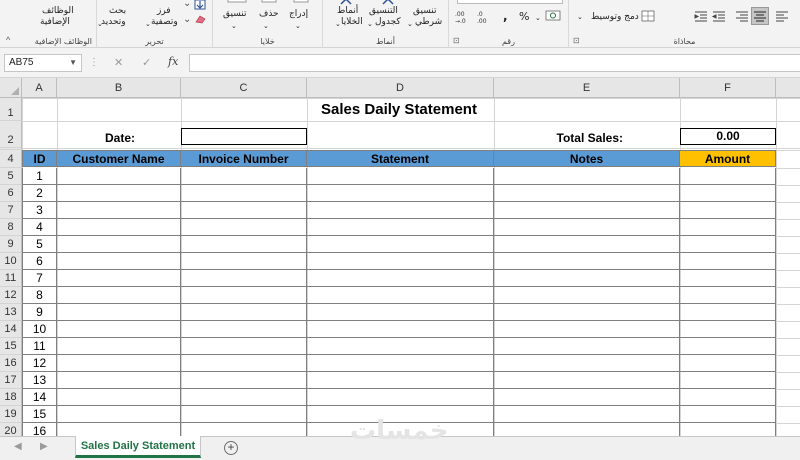 The height and width of the screenshot is (460, 800). What do you see at coordinates (587, 88) in the screenshot?
I see `column-header-e: E` at bounding box center [587, 88].